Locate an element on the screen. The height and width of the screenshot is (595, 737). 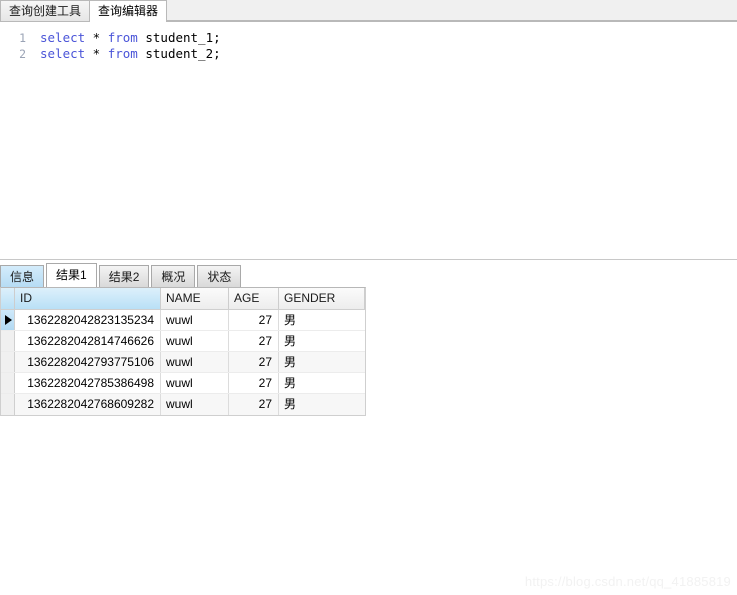
tab-query-editor: 查询编辑器 is located at coordinates (128, 11).